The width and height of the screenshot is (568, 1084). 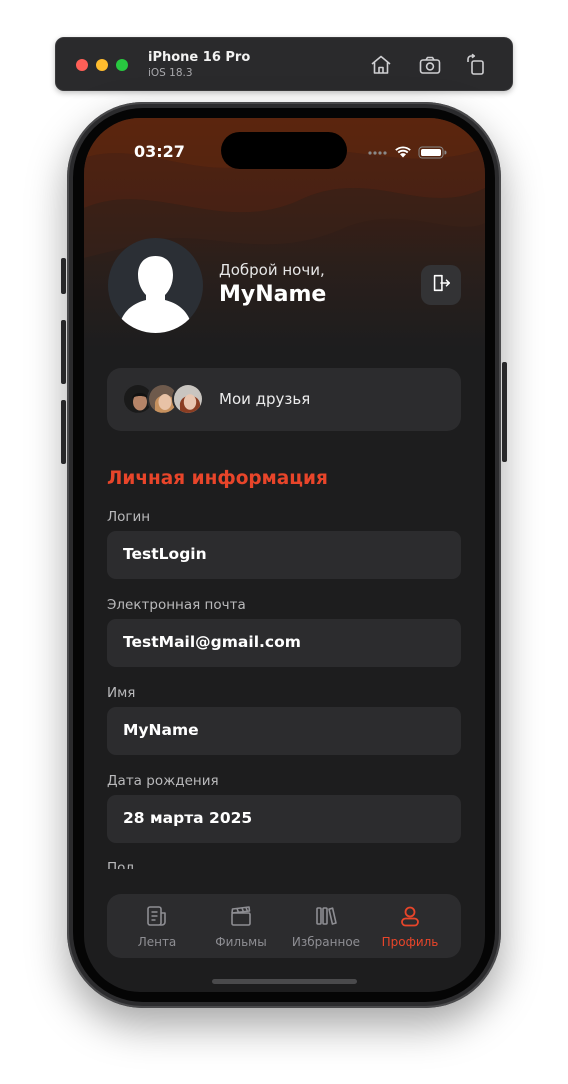 What do you see at coordinates (129, 517) in the screenshot?
I see `login-label: Логин` at bounding box center [129, 517].